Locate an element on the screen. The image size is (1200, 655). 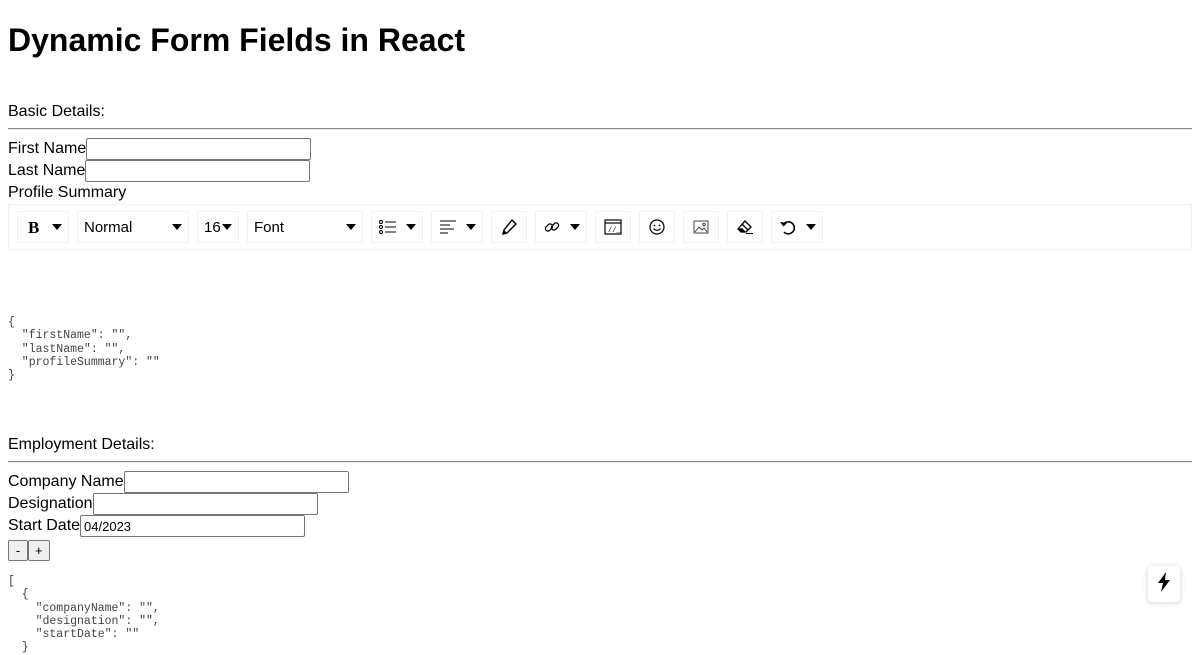
emoji-icon is located at coordinates (657, 227).